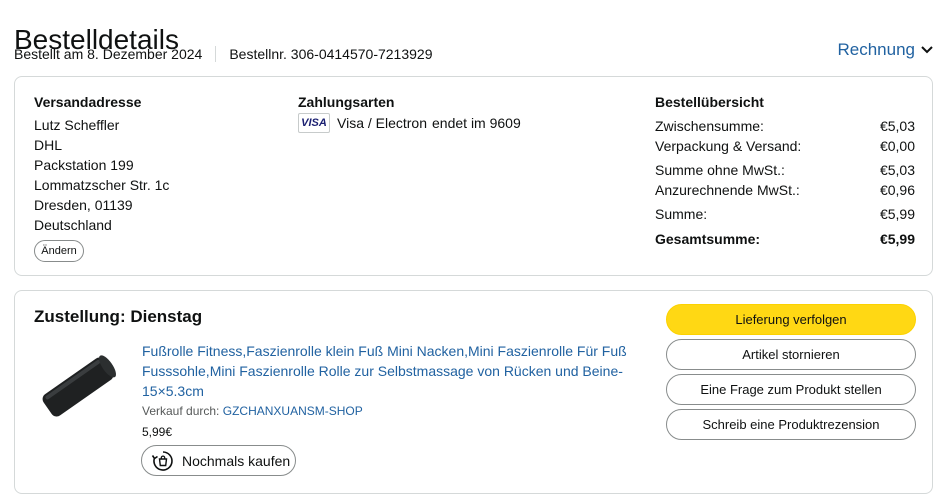 This screenshot has width=945, height=500. Describe the element at coordinates (102, 185) in the screenshot. I see `address-line: Lommatzscher Str. 1c` at that location.